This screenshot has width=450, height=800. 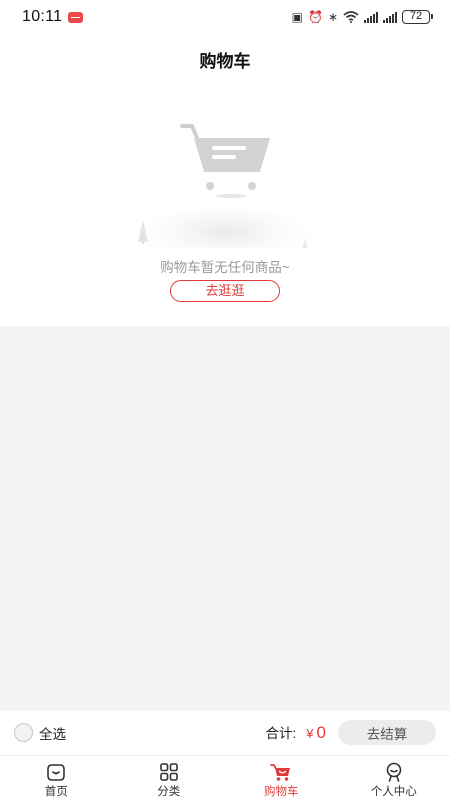 What do you see at coordinates (225, 267) in the screenshot?
I see `empty-cart-message: 购物车暂无任何商品~` at bounding box center [225, 267].